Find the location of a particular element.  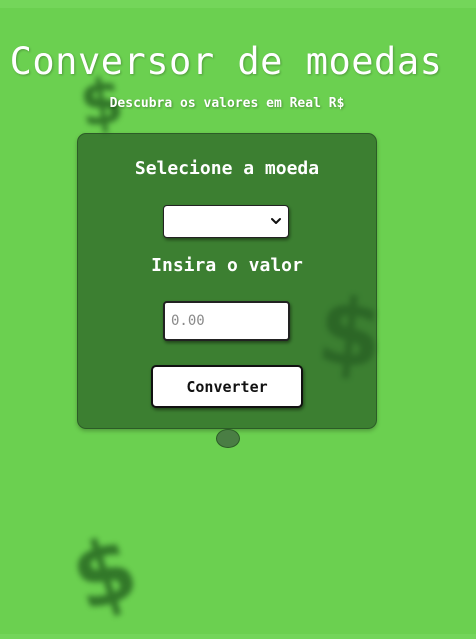

currency-select is located at coordinates (226, 221).